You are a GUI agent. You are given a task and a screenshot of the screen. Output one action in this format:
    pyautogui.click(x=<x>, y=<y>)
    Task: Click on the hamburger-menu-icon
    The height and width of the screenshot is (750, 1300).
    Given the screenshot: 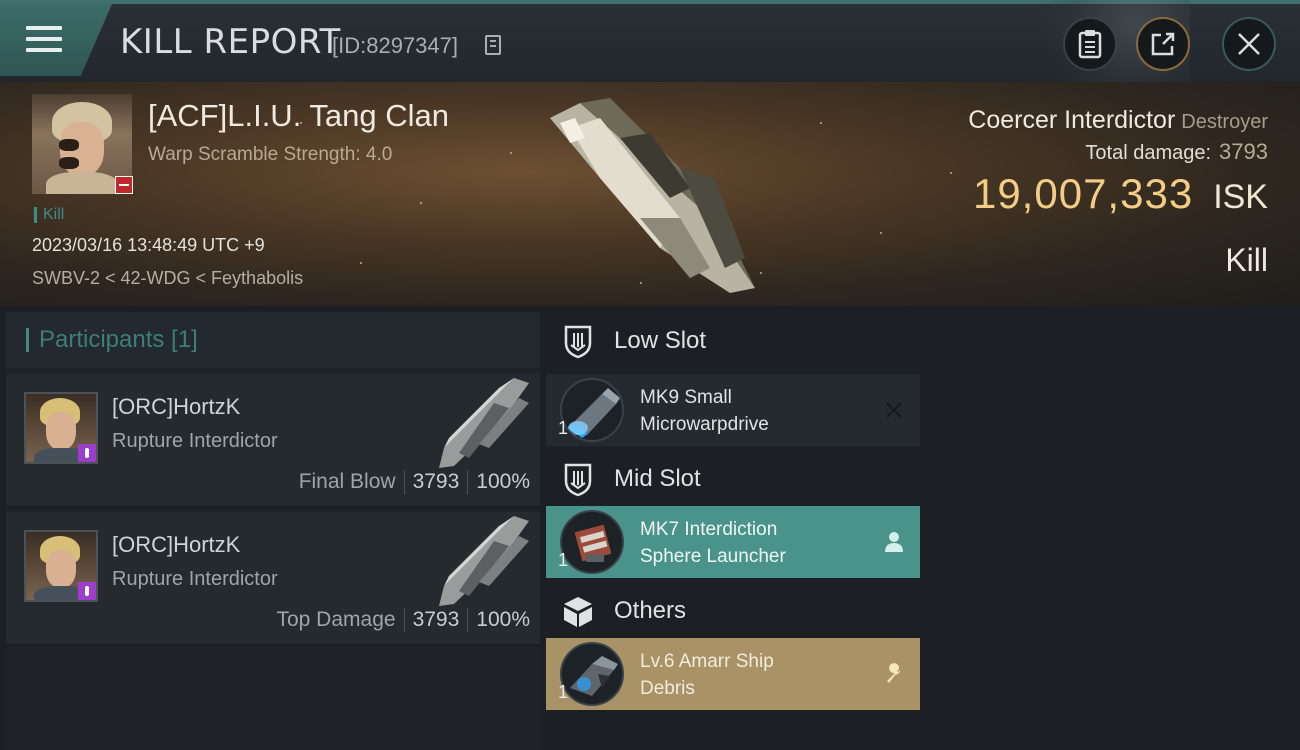 What is the action you would take?
    pyautogui.click(x=44, y=40)
    